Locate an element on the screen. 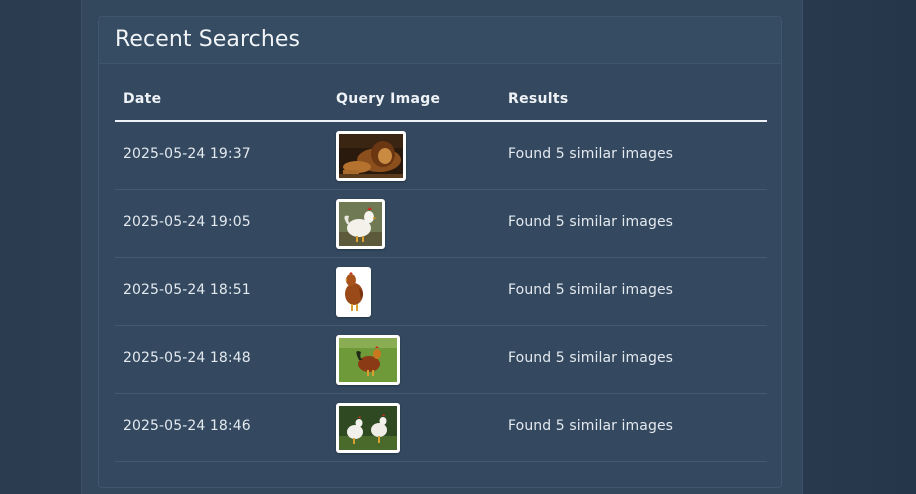 This screenshot has width=916, height=494. table-row: 2025-05-24 18:46 Found 5 similar images is located at coordinates (441, 428).